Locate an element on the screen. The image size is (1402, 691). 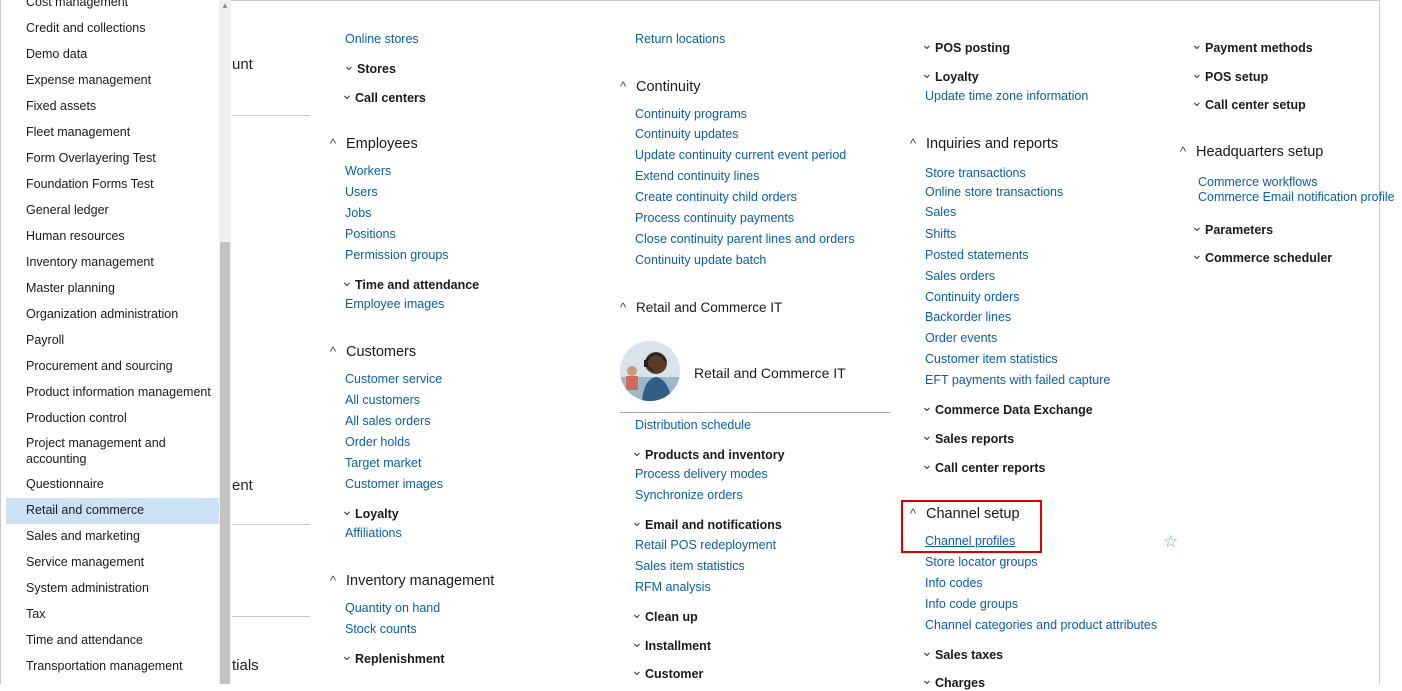
group-email-and-notifications: ⌄ Email and notifications is located at coordinates (706, 523).